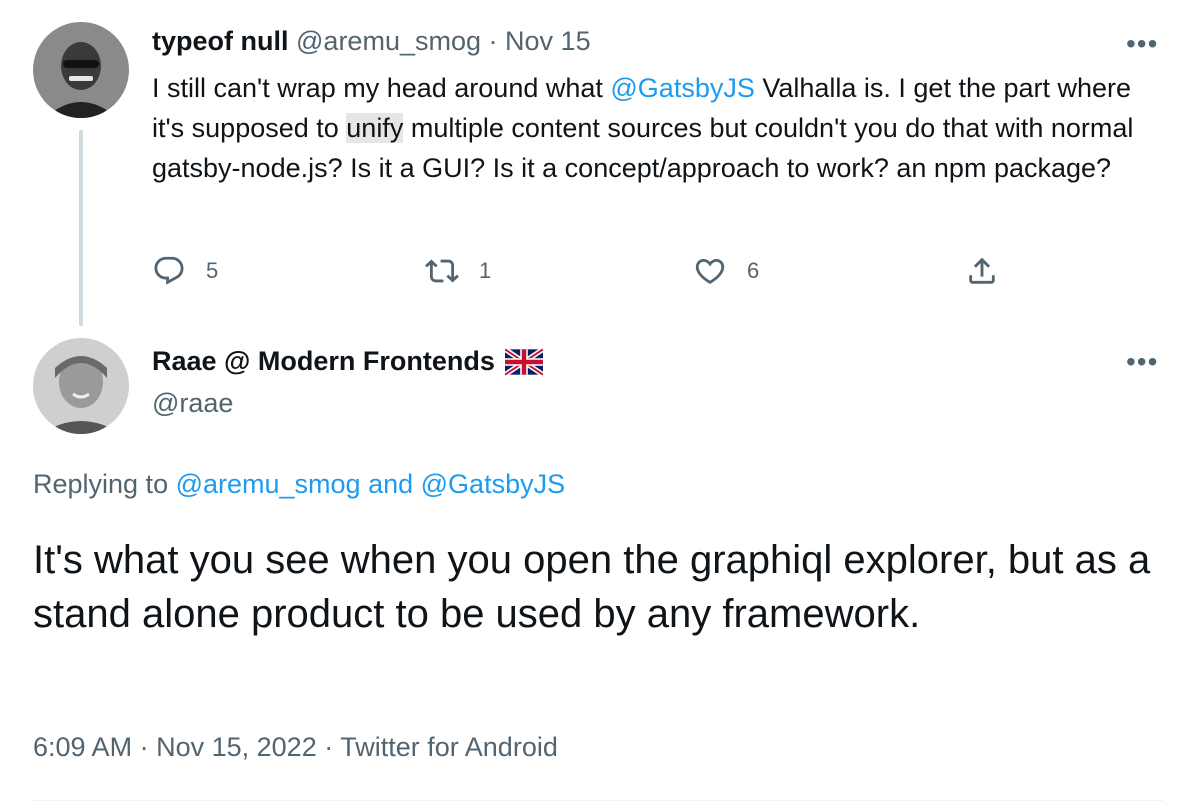  Describe the element at coordinates (449, 747) in the screenshot. I see `tweet-source: Twitter for Android` at that location.